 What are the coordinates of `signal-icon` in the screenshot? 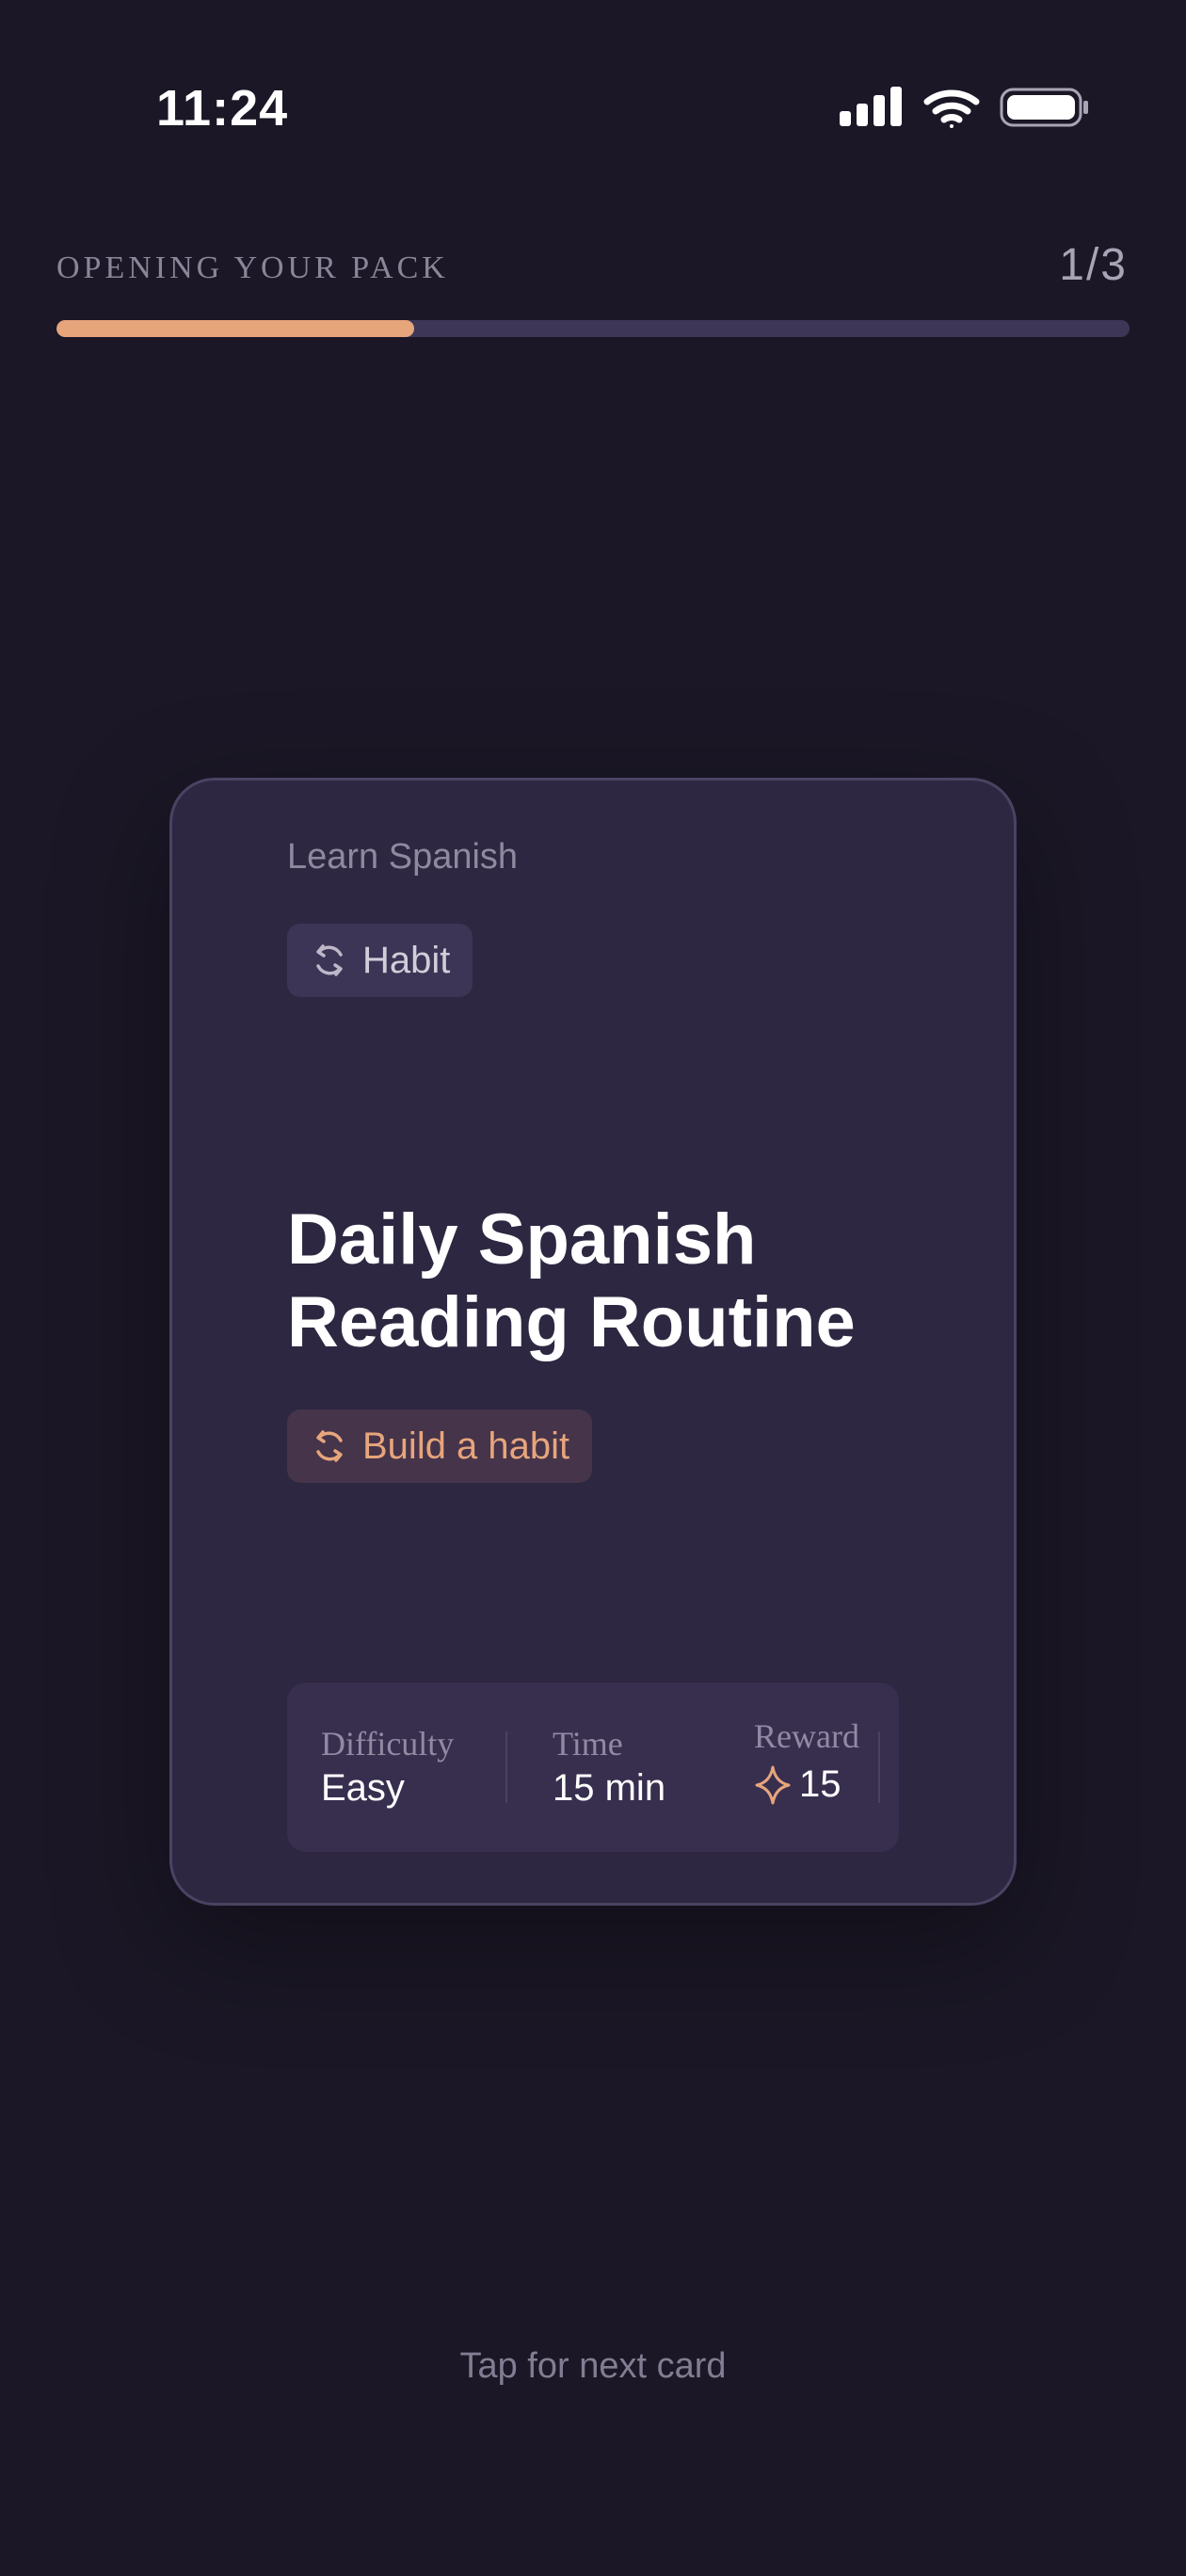 It's located at (871, 106).